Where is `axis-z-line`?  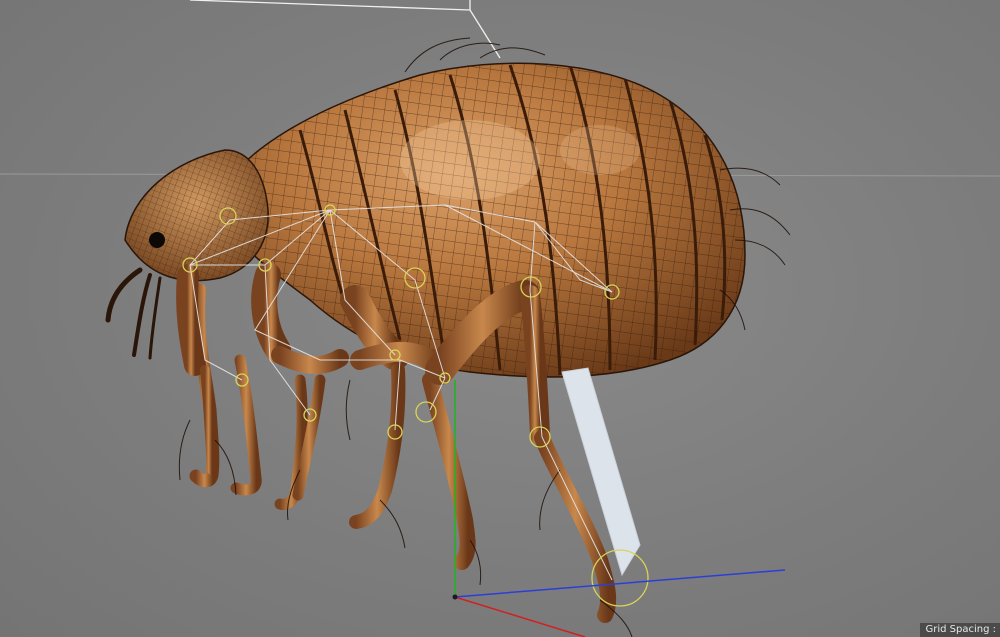
axis-z-line is located at coordinates (620, 583).